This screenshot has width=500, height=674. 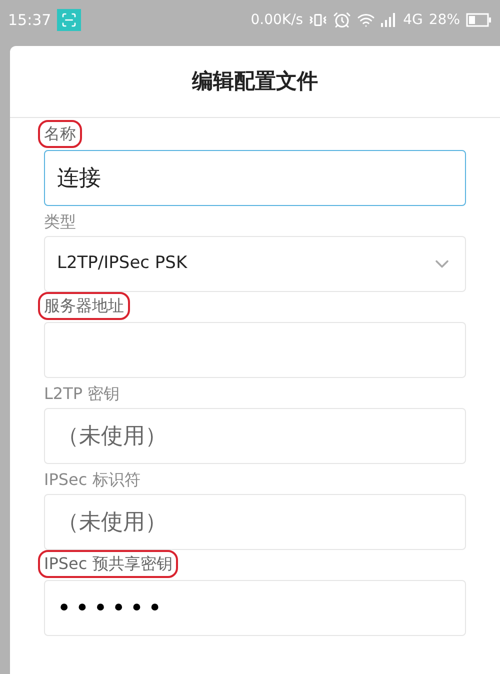 What do you see at coordinates (255, 81) in the screenshot?
I see `dialog-title: 编辑配置文件` at bounding box center [255, 81].